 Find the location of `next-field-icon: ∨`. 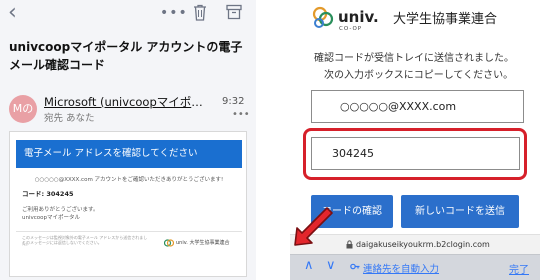

next-field-icon: ∨ is located at coordinates (331, 265).